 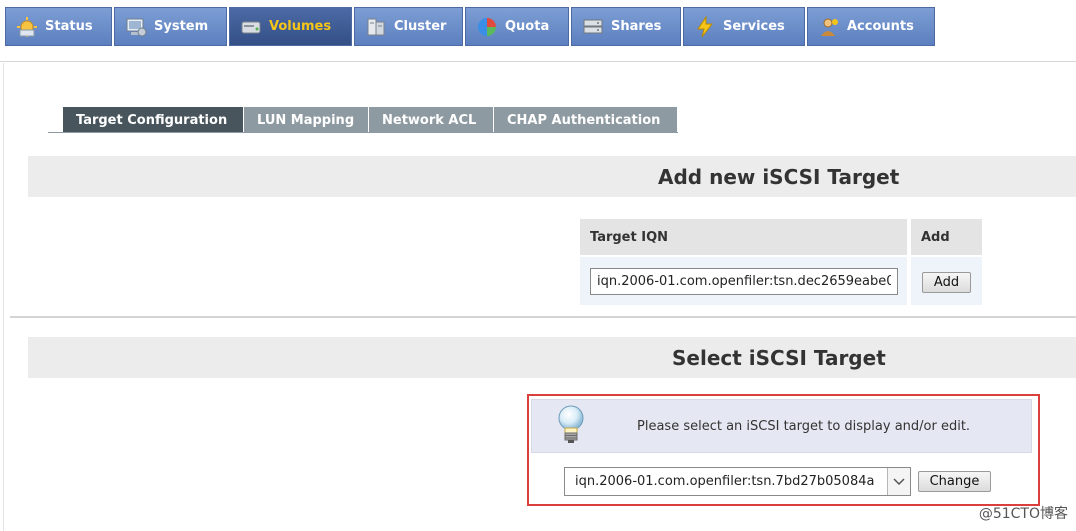 I want to click on tab-lun-mapping: LUN Mapping, so click(x=306, y=120).